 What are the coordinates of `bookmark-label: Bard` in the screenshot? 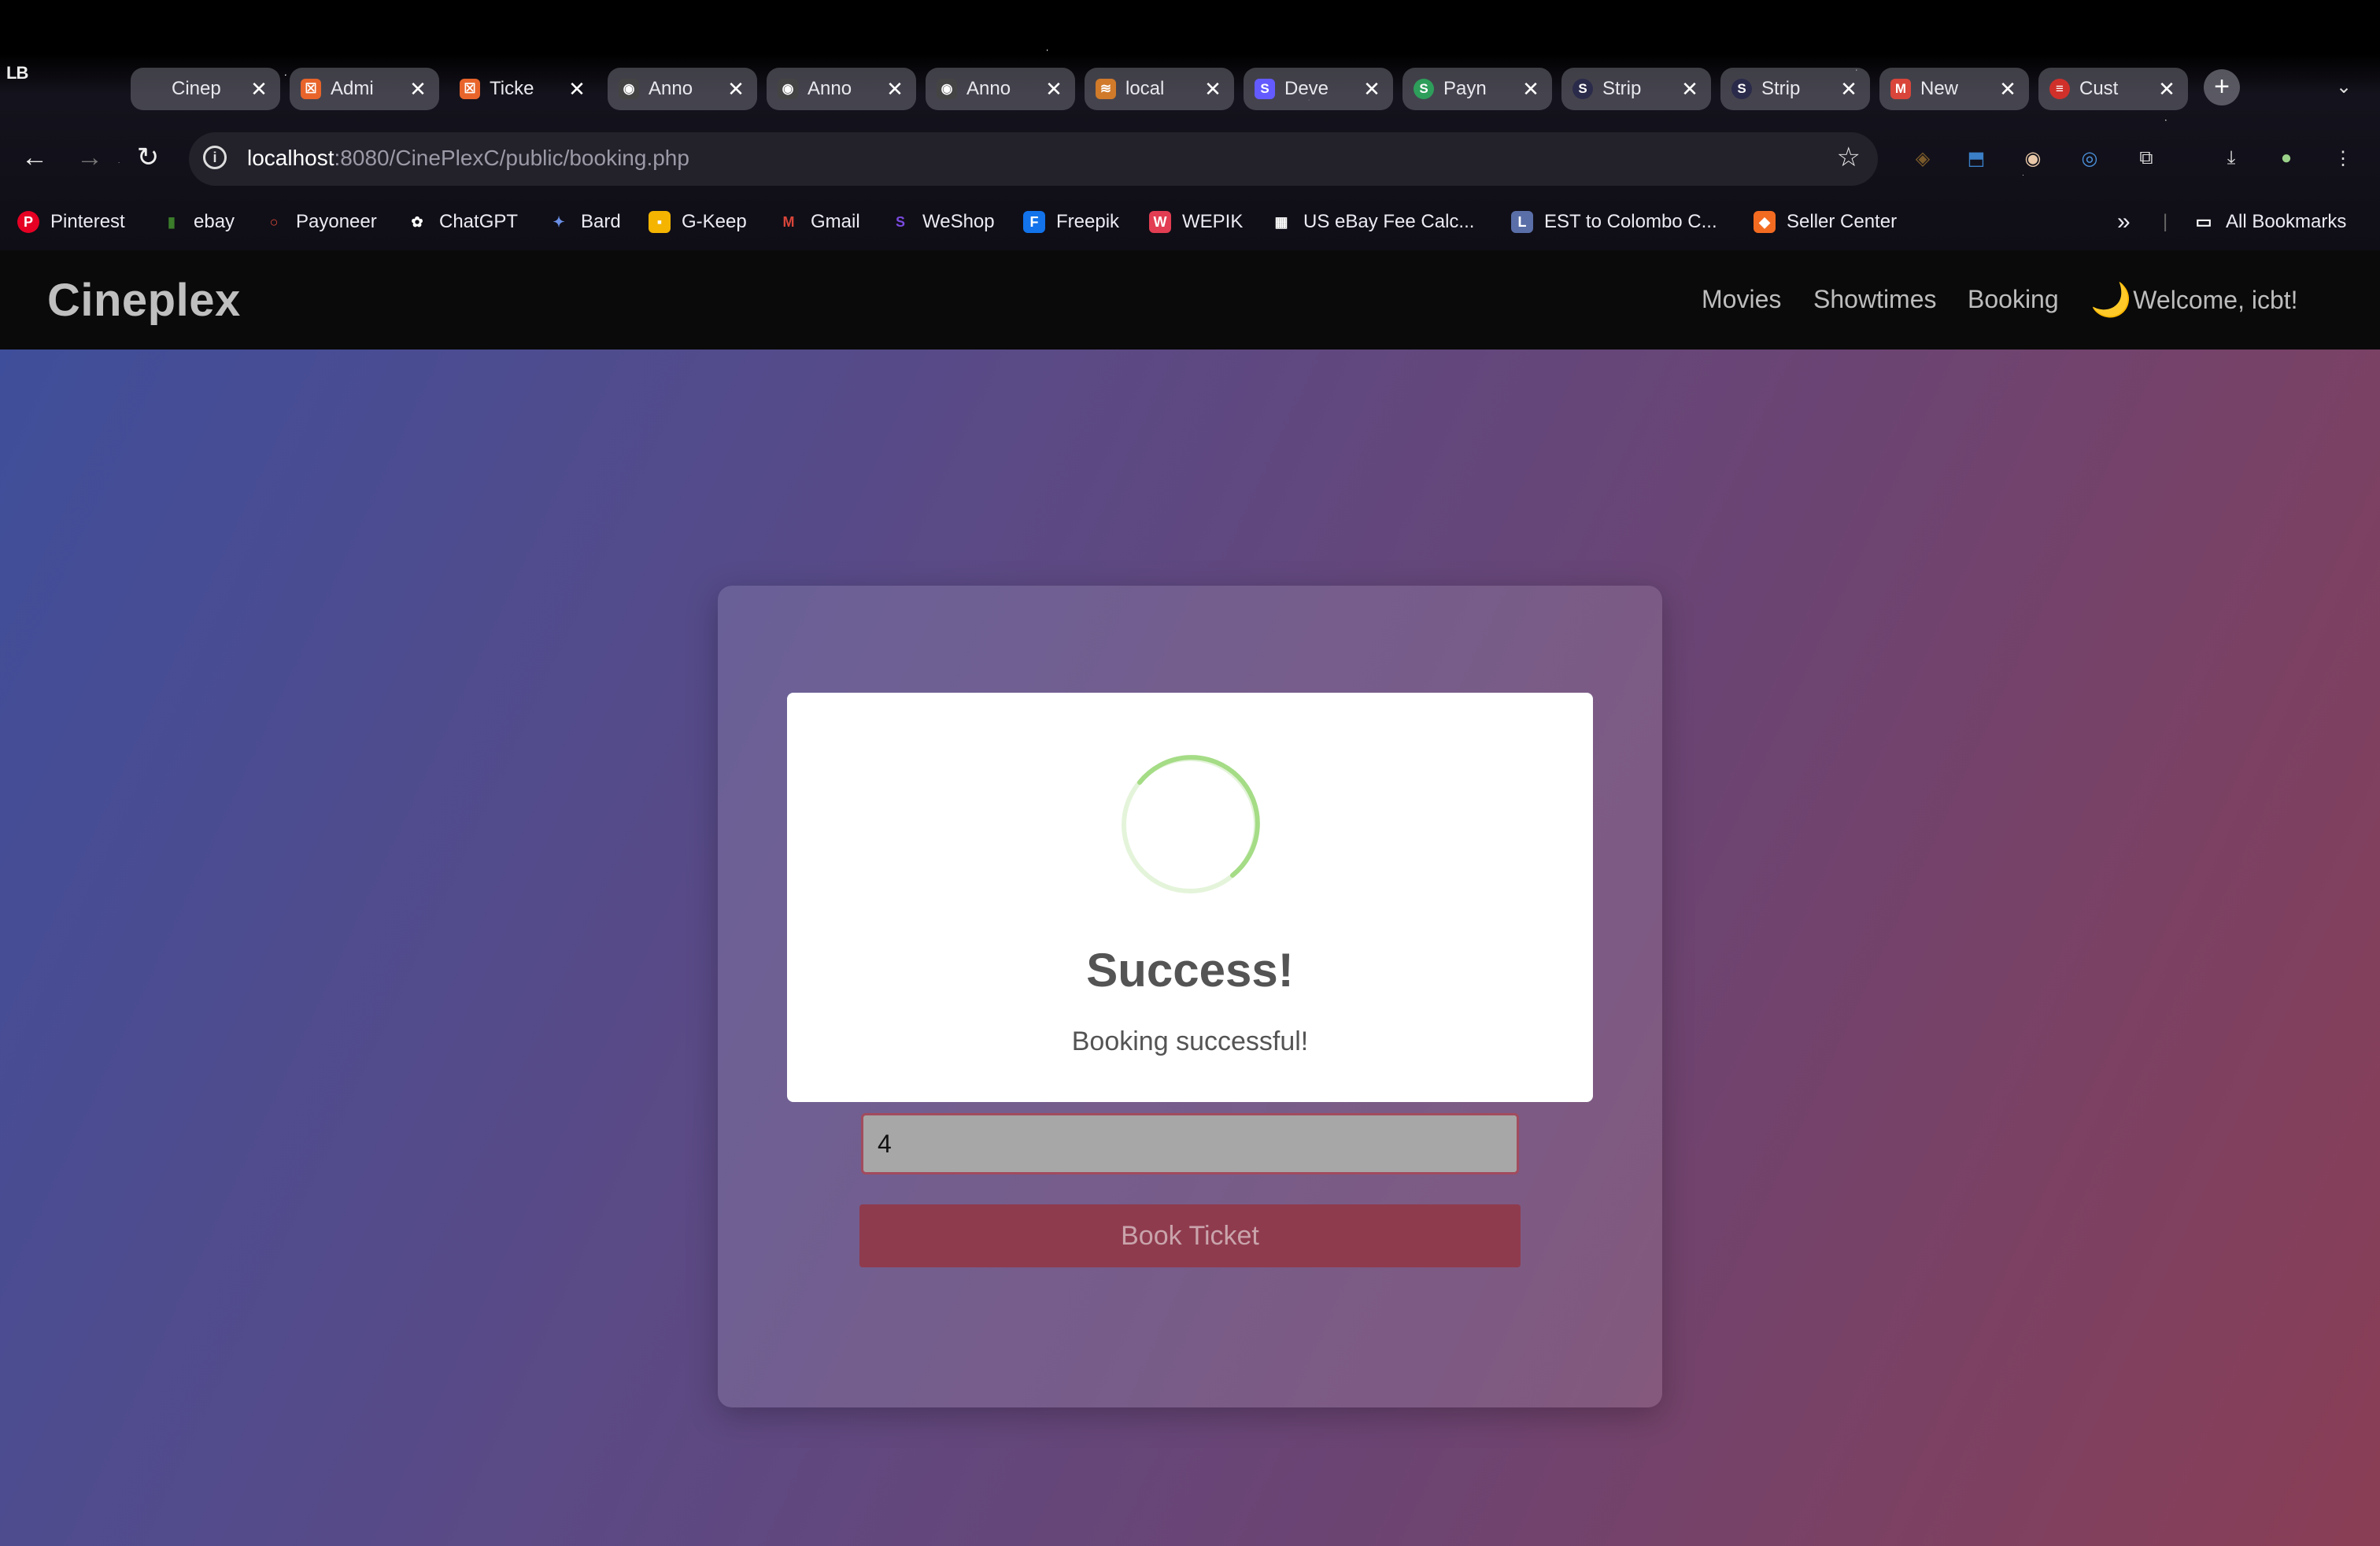 It's located at (601, 221).